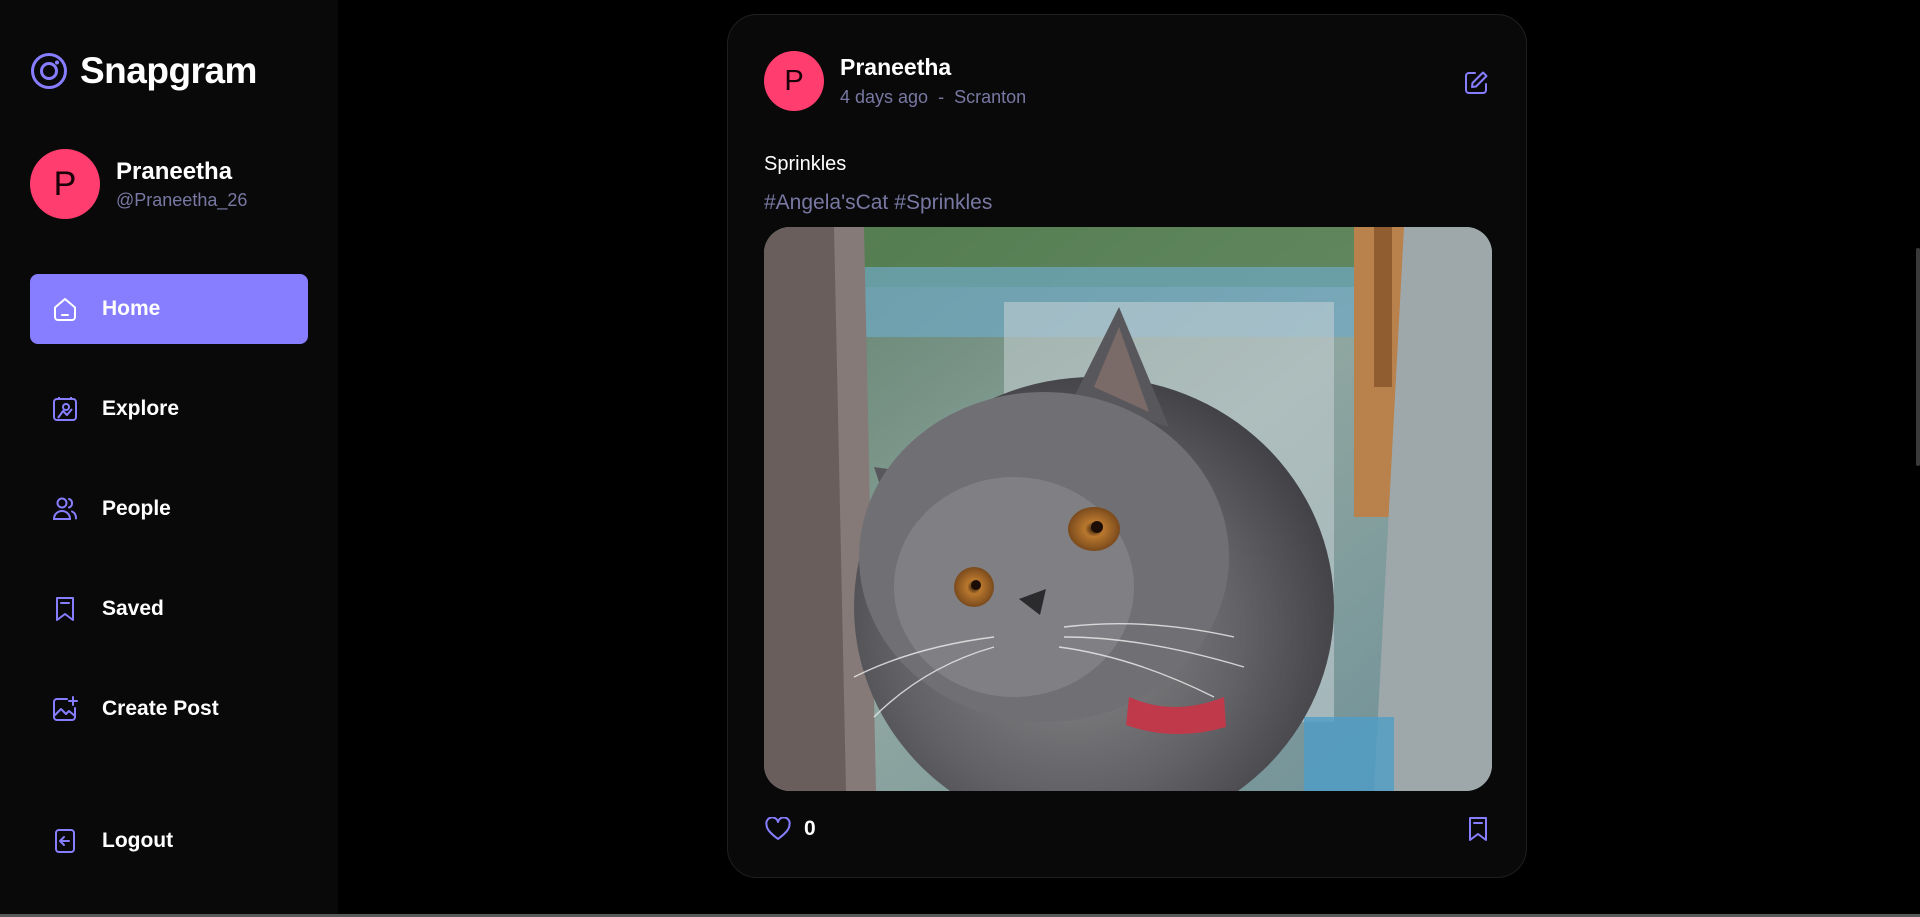 Image resolution: width=1920 pixels, height=917 pixels. I want to click on post-tags: #Angela'sCat #Sprinkles, so click(878, 203).